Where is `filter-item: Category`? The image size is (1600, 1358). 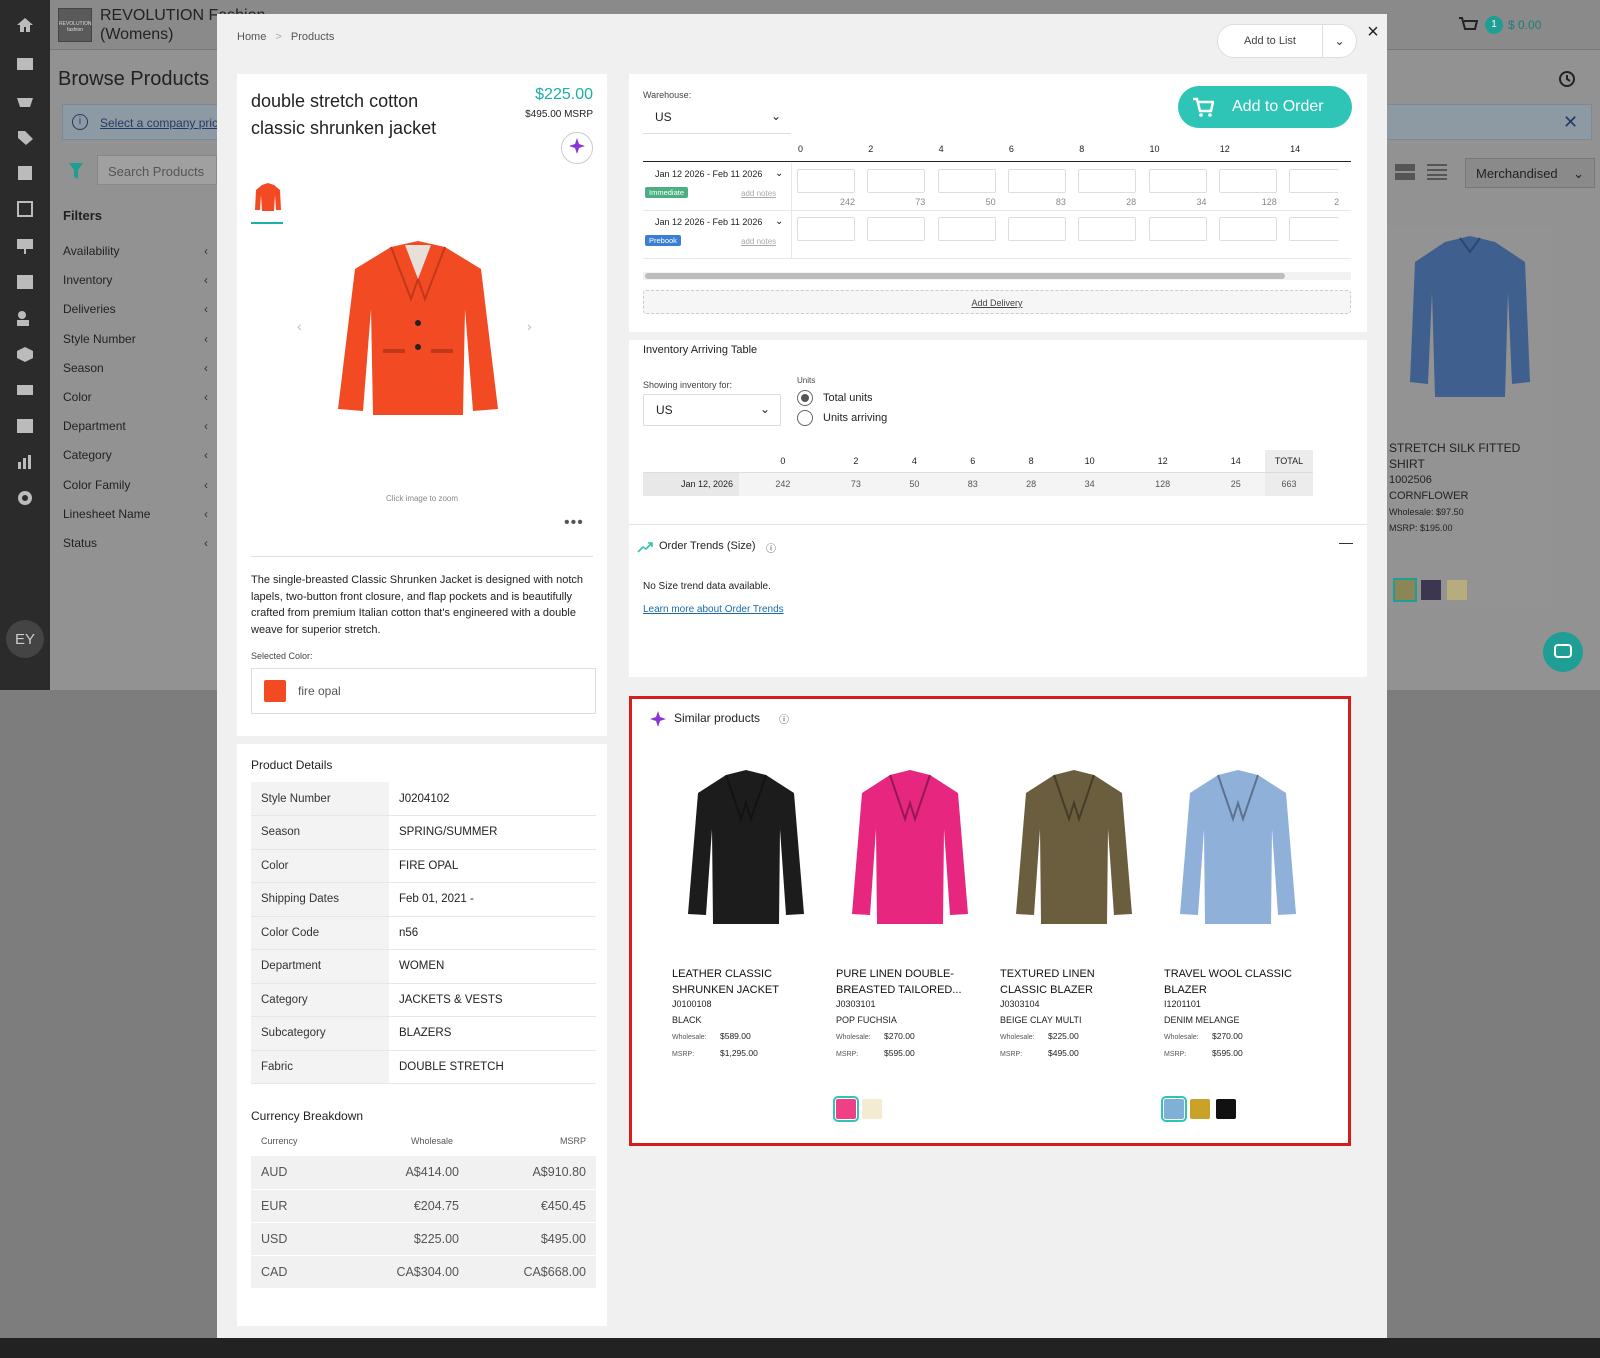
filter-item: Category is located at coordinates (87, 455).